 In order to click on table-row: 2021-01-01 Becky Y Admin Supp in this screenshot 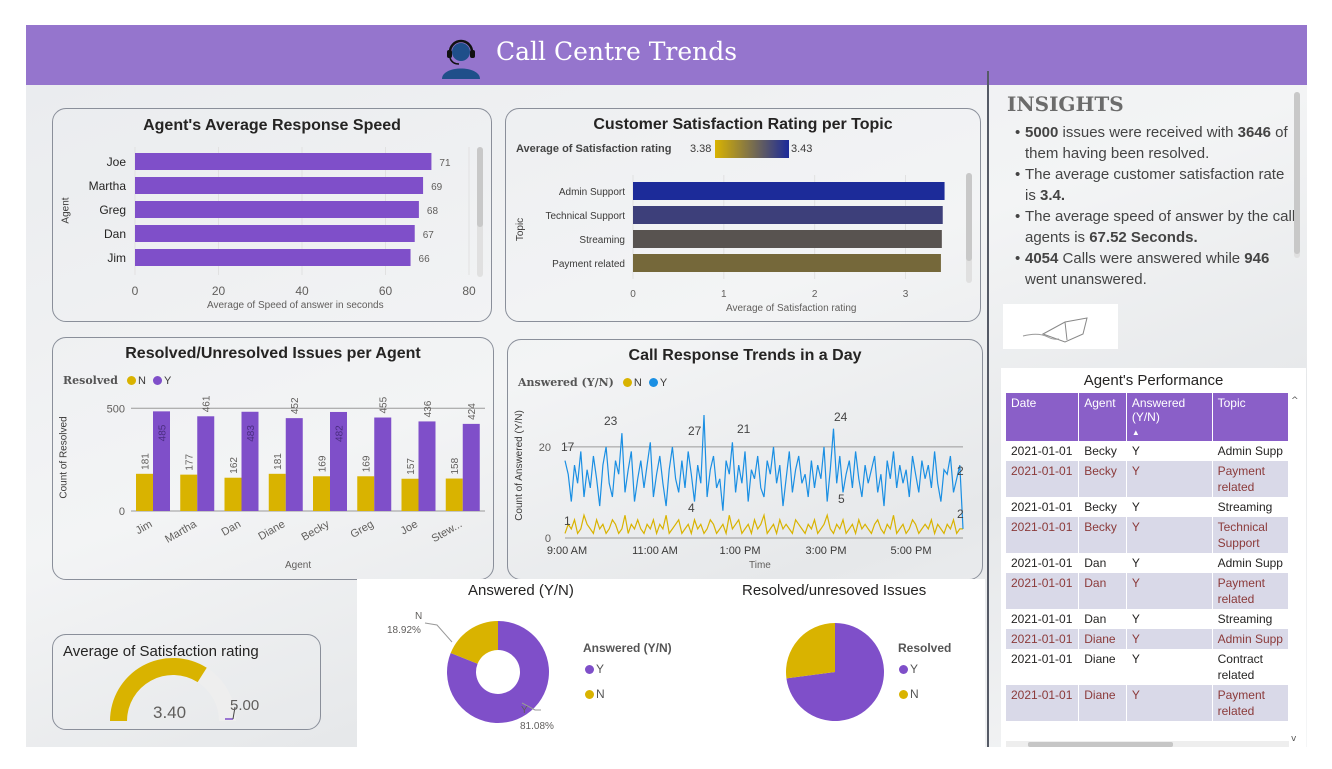, I will do `click(1148, 451)`.